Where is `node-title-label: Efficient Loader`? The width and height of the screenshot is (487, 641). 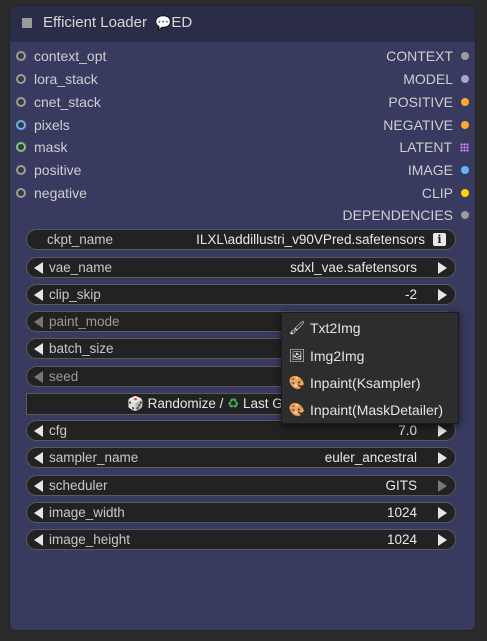
node-title-label: Efficient Loader is located at coordinates (95, 22).